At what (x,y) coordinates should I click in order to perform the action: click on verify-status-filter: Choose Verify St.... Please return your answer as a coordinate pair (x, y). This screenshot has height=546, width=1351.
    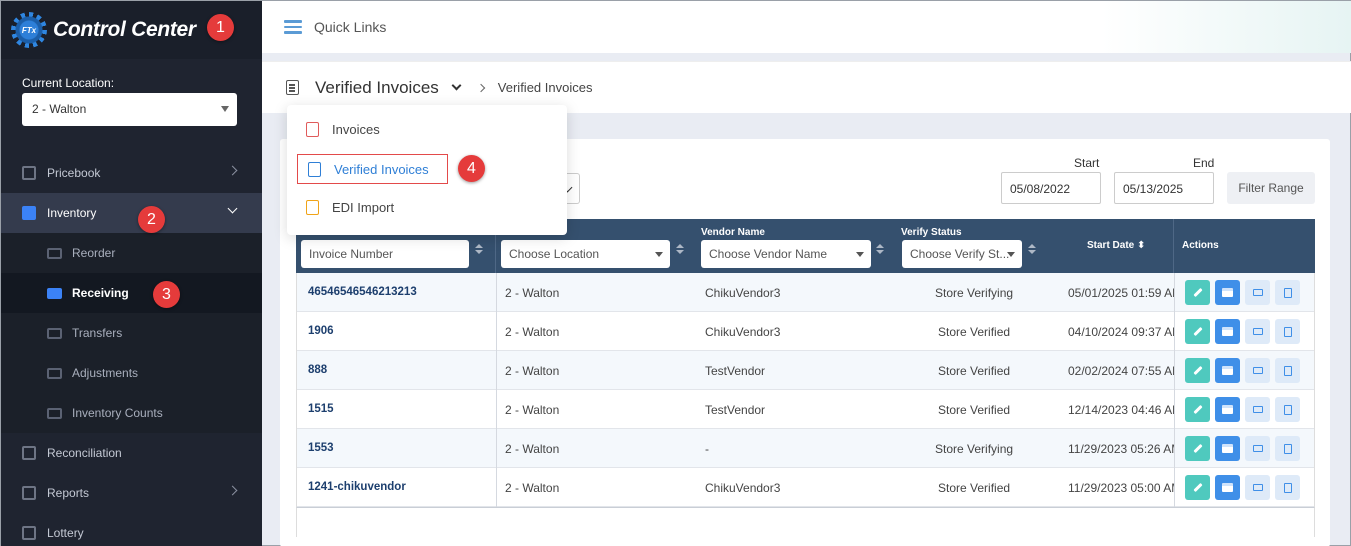
    Looking at the image, I should click on (962, 254).